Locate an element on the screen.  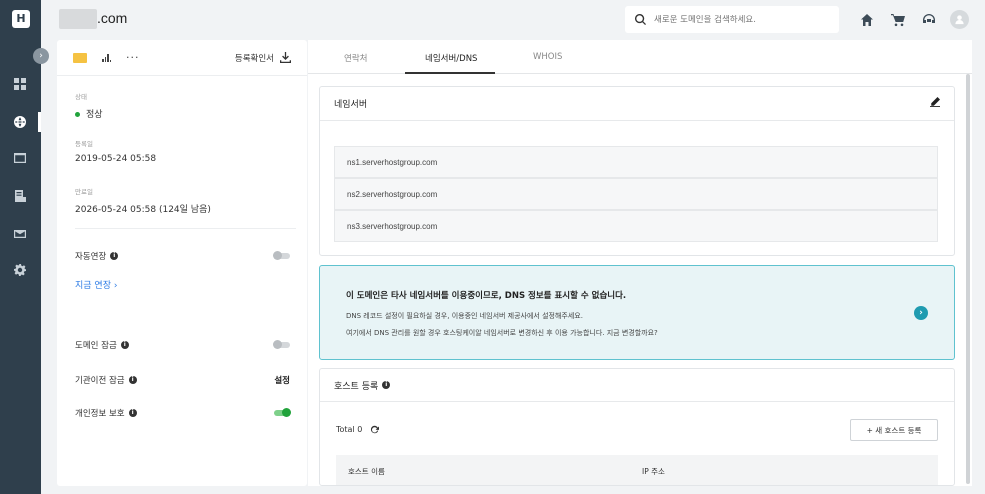
auto-renew-row: 자동연장 i is located at coordinates (182, 256).